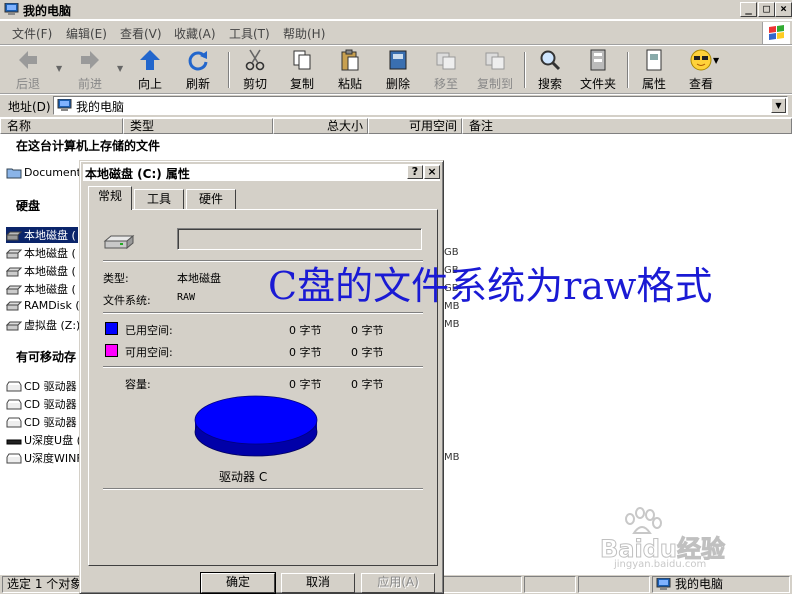 The image size is (792, 594). Describe the element at coordinates (495, 61) in the screenshot. I see `copy-to-icon` at that location.